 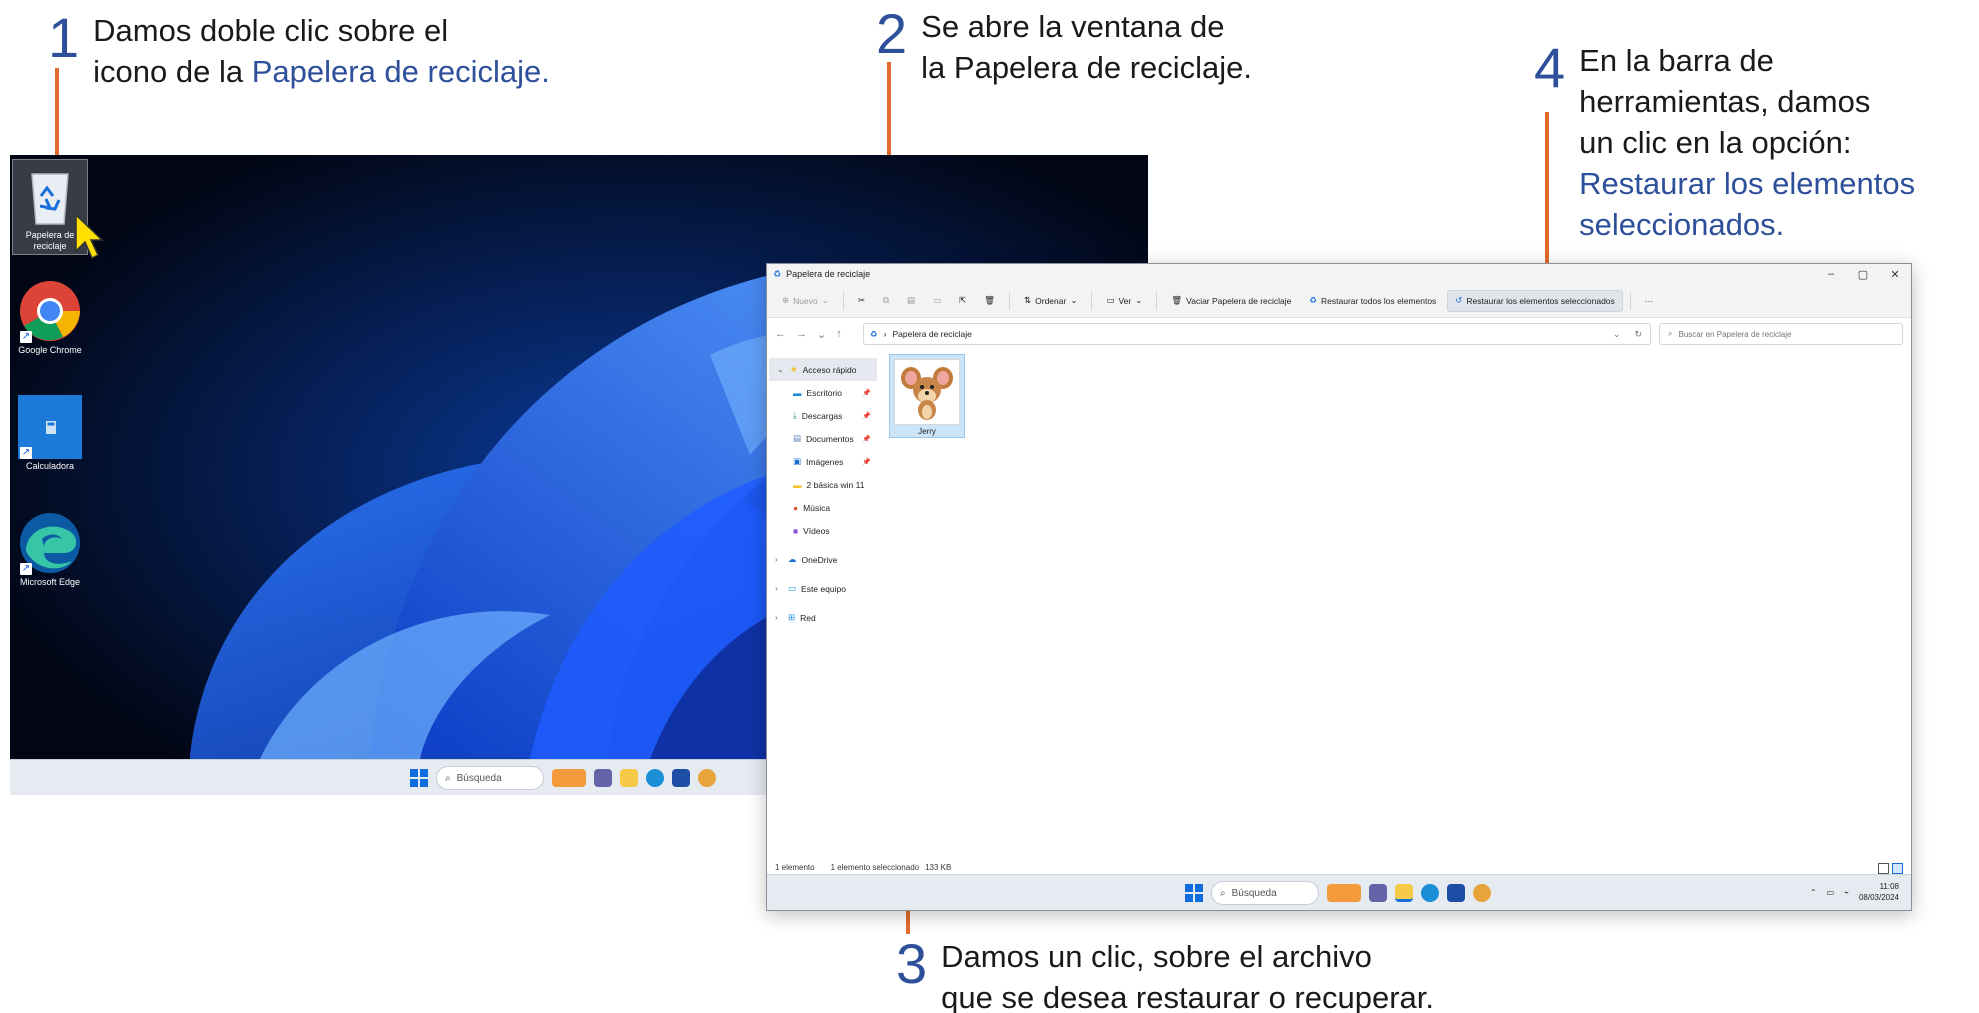 What do you see at coordinates (927, 396) in the screenshot?
I see `file-item-jerry: Jerry` at bounding box center [927, 396].